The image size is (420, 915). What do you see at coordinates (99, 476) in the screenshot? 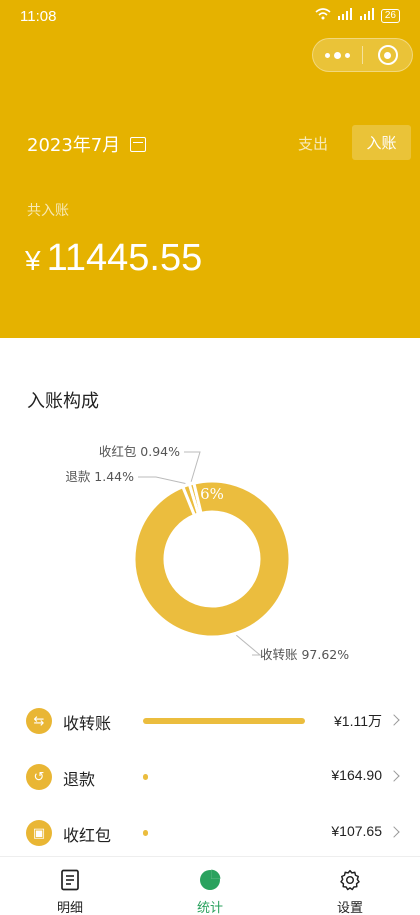
I see `donut-slice-label: 退款 1.44%` at bounding box center [99, 476].